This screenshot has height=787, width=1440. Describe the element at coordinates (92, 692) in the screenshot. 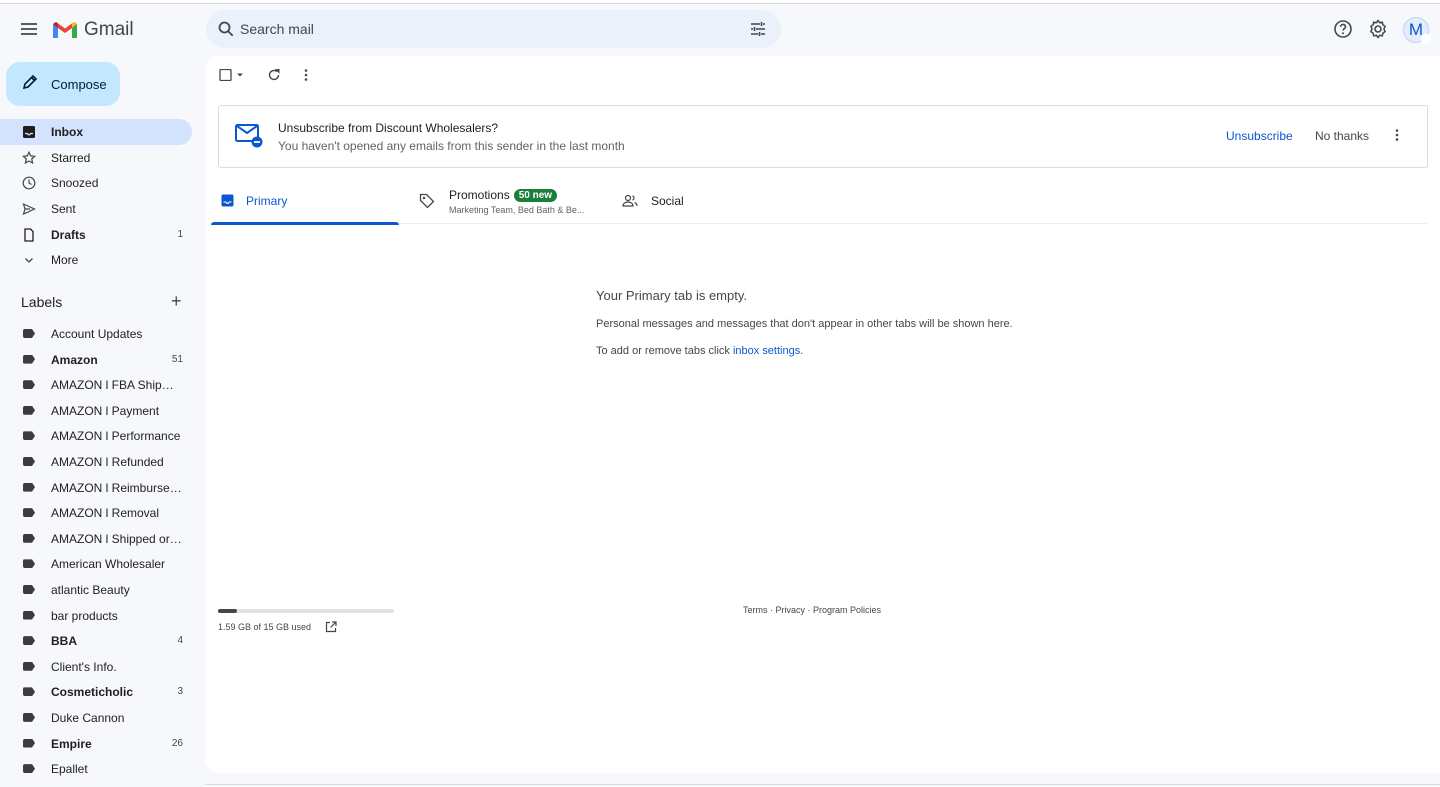

I see `label-name: Cosmeticholic` at that location.